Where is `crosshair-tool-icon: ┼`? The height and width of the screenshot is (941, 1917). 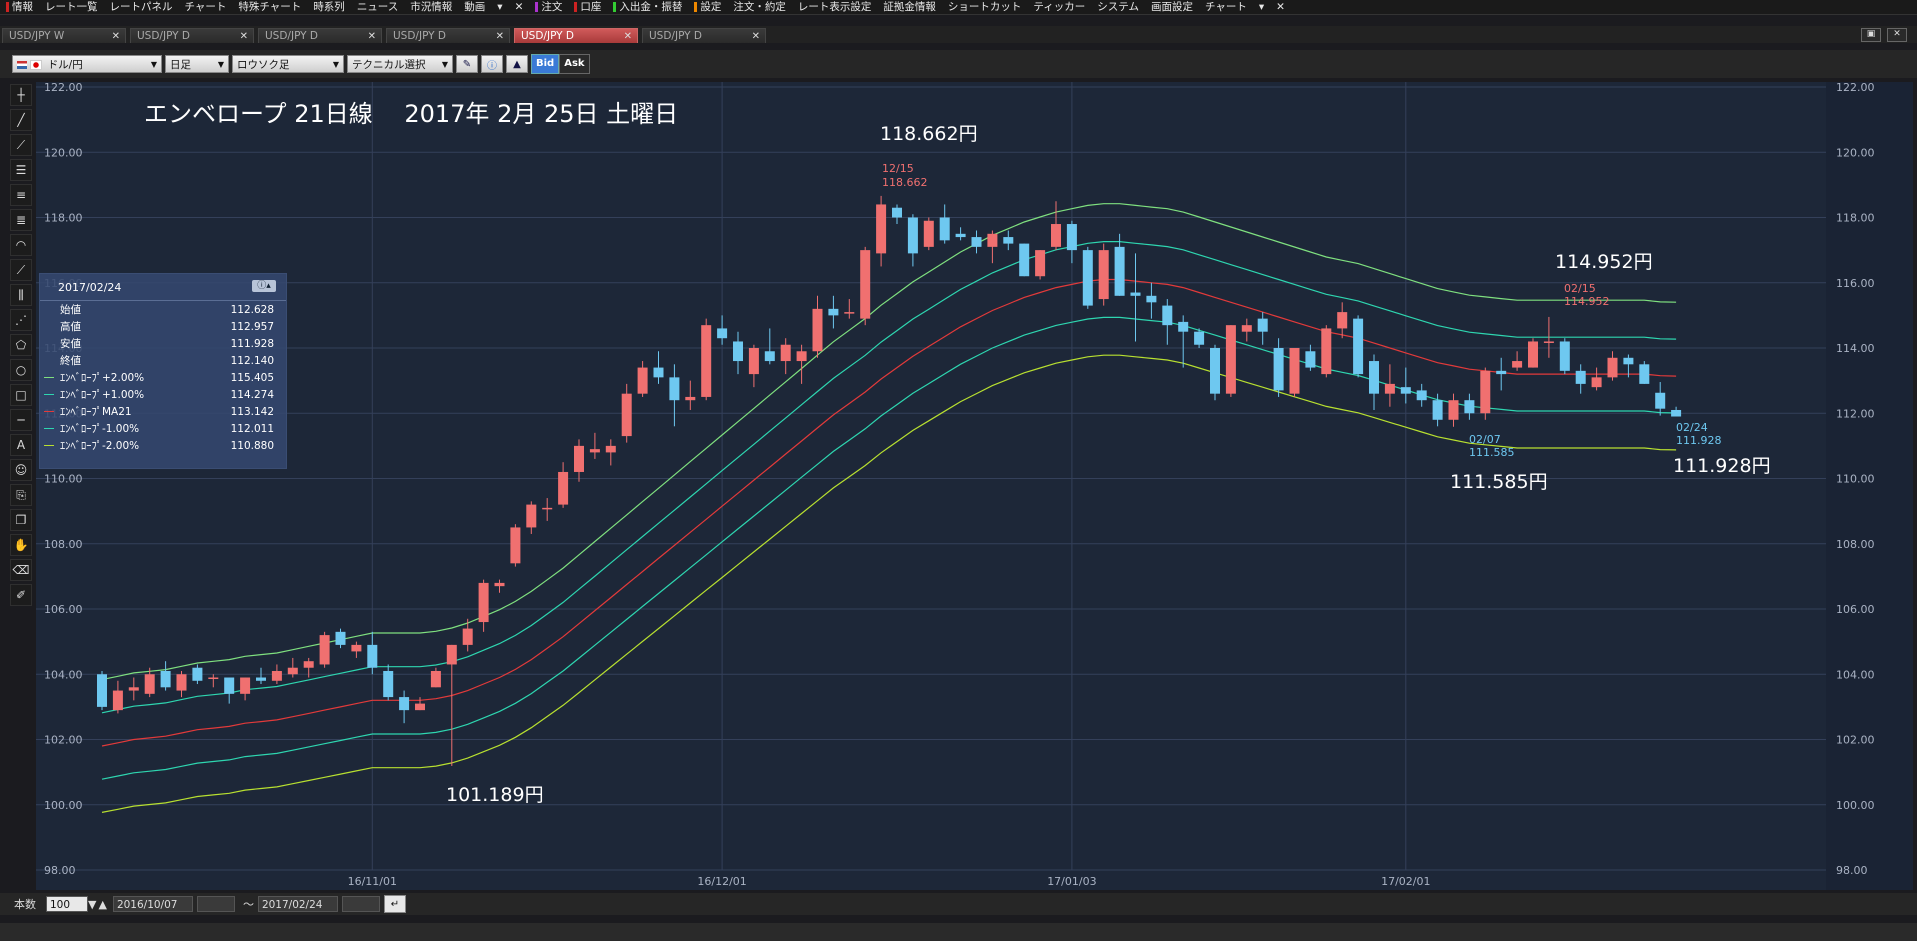
crosshair-tool-icon: ┼ is located at coordinates (21, 95).